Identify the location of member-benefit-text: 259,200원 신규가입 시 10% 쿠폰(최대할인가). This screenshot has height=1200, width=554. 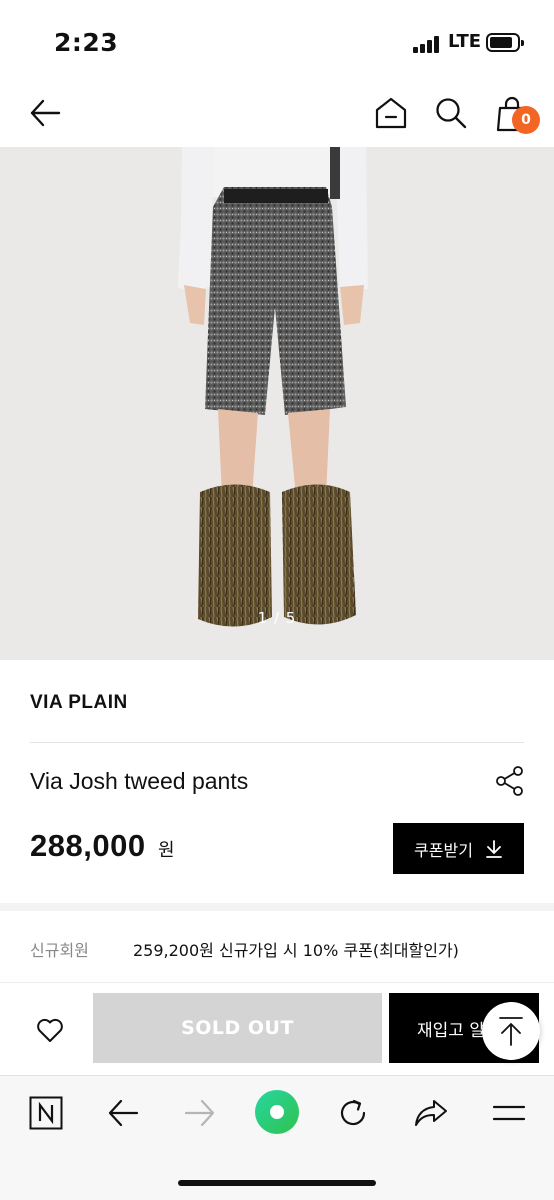
(296, 950).